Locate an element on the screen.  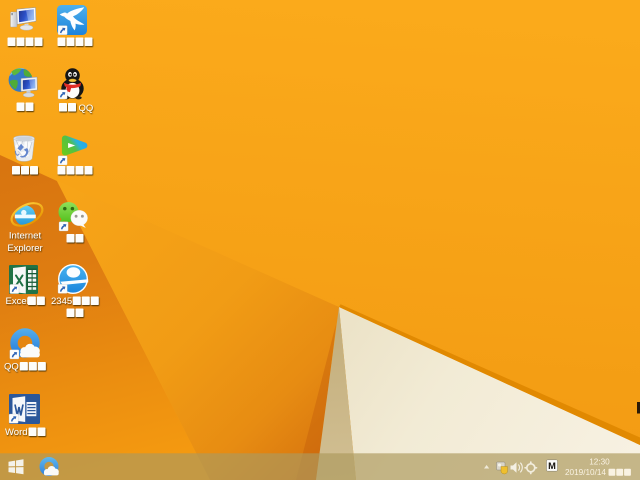
svg-text: 12:30 is located at coordinates (599, 462).